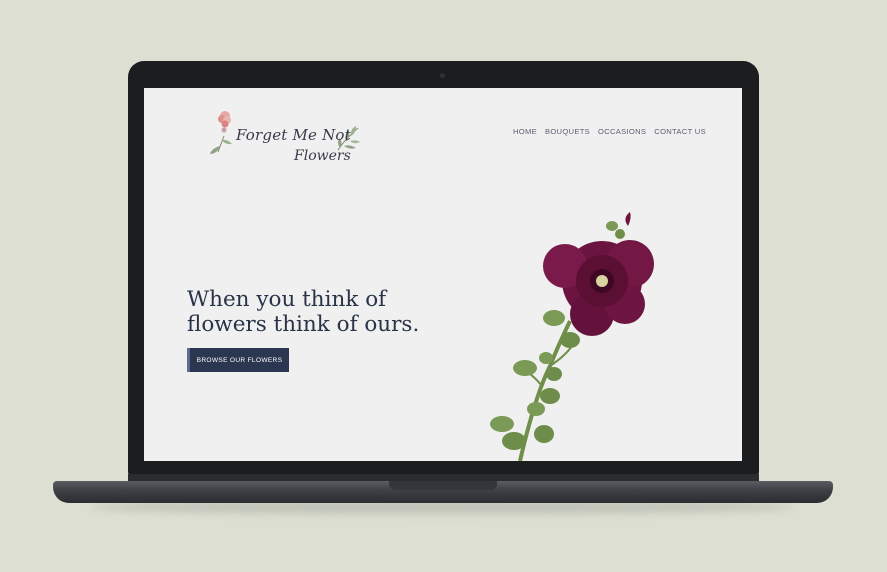  What do you see at coordinates (322, 156) in the screenshot?
I see `brand-subtitle: Flowers` at bounding box center [322, 156].